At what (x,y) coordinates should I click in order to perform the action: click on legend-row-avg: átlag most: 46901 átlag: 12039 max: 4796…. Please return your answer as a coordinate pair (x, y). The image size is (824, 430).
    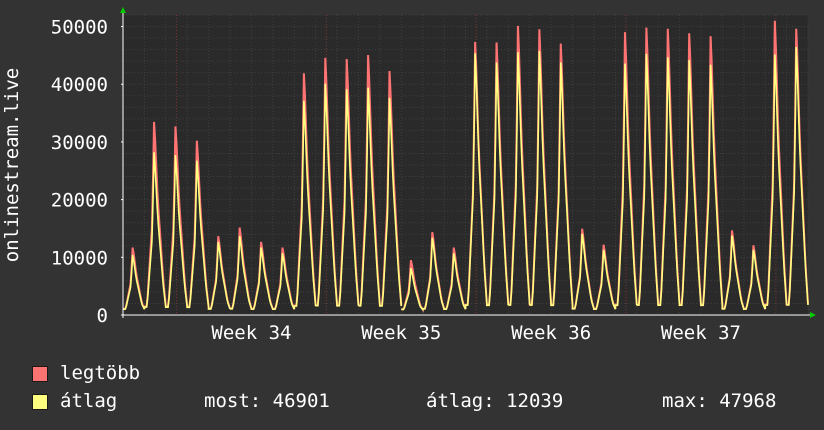
    Looking at the image, I should click on (412, 402).